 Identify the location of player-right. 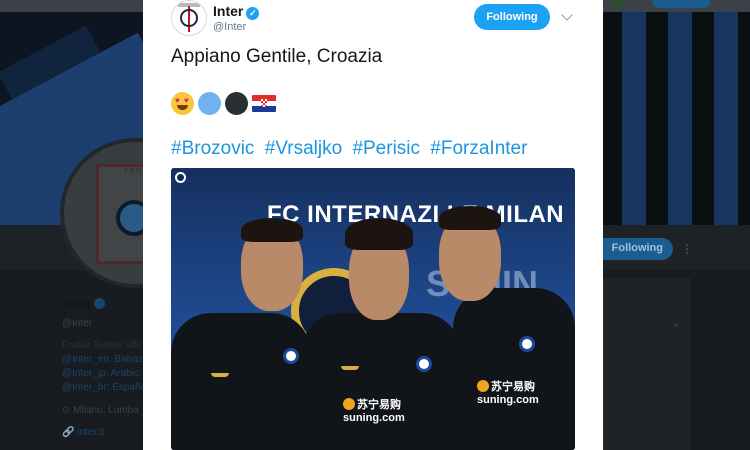
(514, 369).